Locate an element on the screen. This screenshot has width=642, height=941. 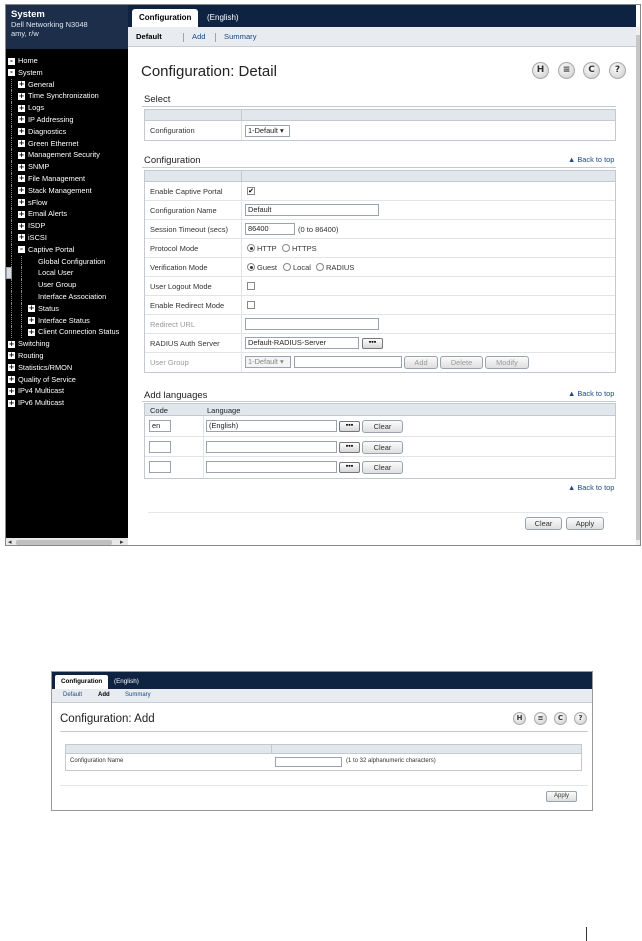
user-group-delete-button: Delete is located at coordinates (461, 362).